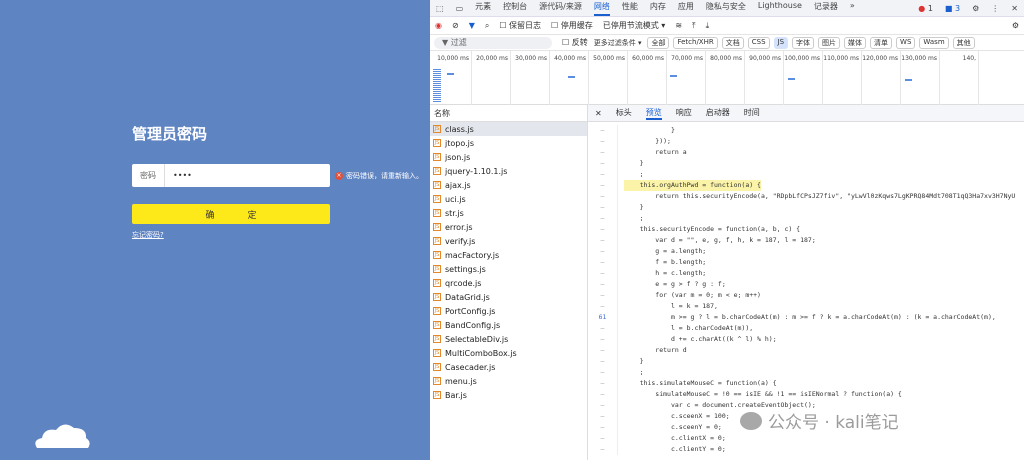 Image resolution: width=1024 pixels, height=460 pixels. What do you see at coordinates (708, 26) in the screenshot?
I see `export-icon: ⤓` at bounding box center [708, 26].